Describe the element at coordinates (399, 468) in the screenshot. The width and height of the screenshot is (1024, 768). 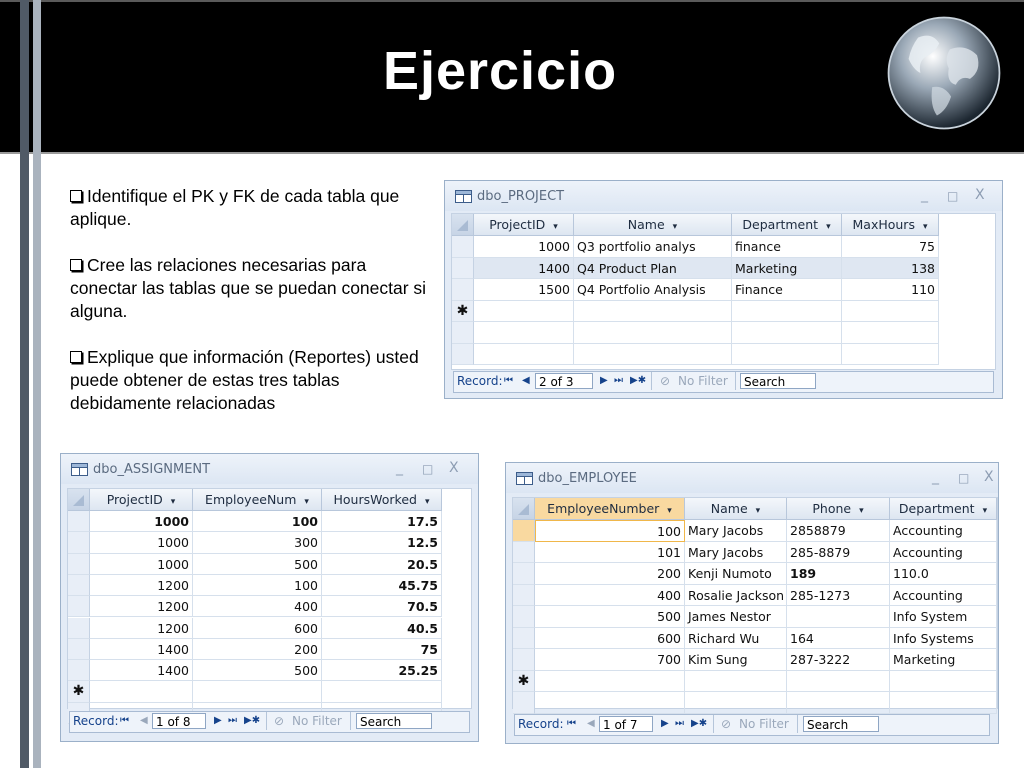
I see `minimize-button: _` at that location.